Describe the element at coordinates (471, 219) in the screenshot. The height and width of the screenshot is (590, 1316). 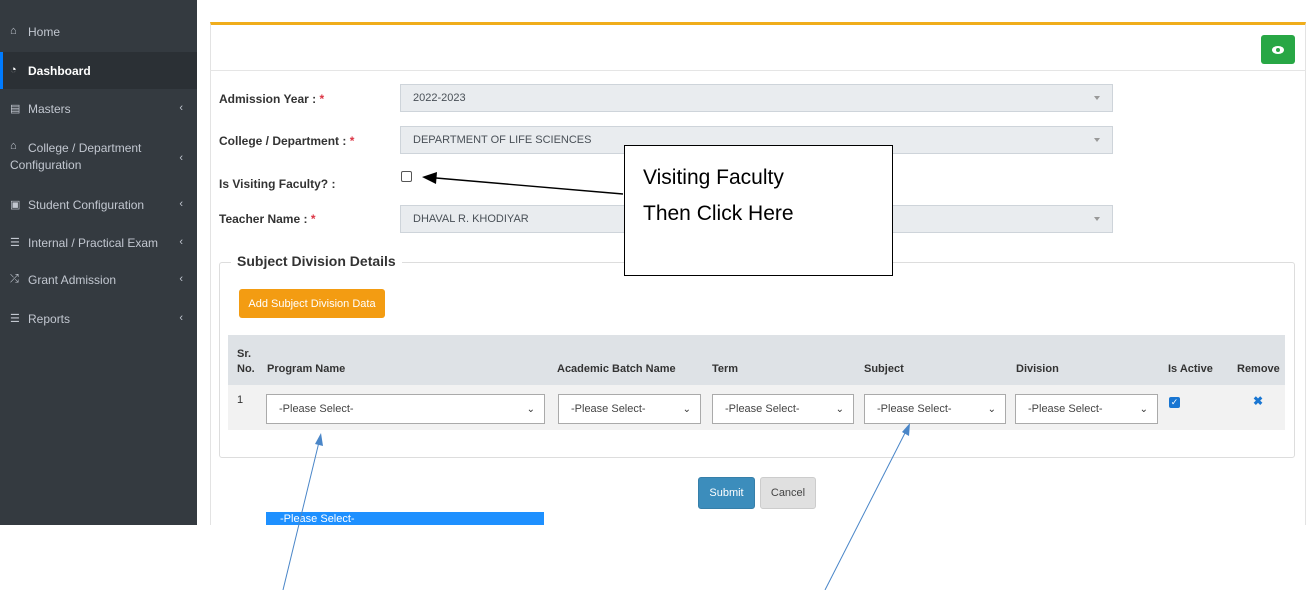
I see `teacher-name-value: DHAVAL R. KHODIYAR` at that location.